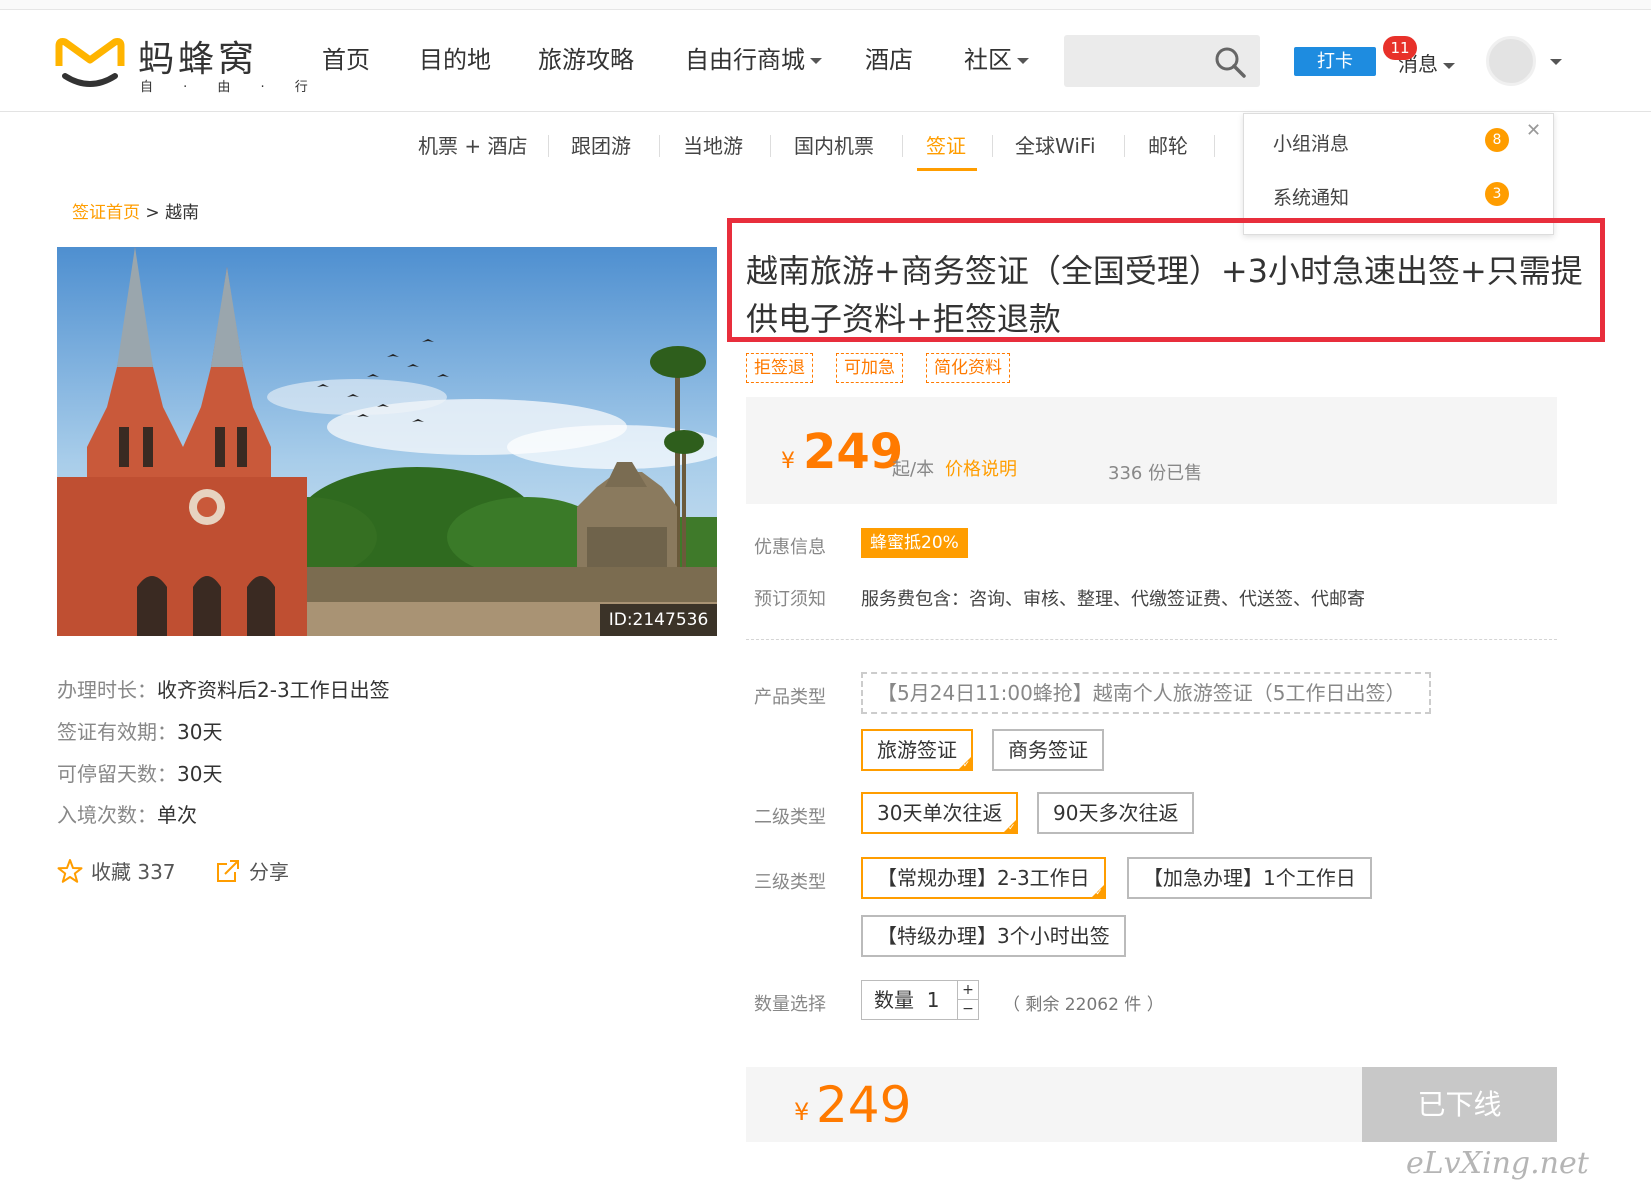 The height and width of the screenshot is (1194, 1651). What do you see at coordinates (200, 774) in the screenshot?
I see `info-stay-value: 30天` at bounding box center [200, 774].